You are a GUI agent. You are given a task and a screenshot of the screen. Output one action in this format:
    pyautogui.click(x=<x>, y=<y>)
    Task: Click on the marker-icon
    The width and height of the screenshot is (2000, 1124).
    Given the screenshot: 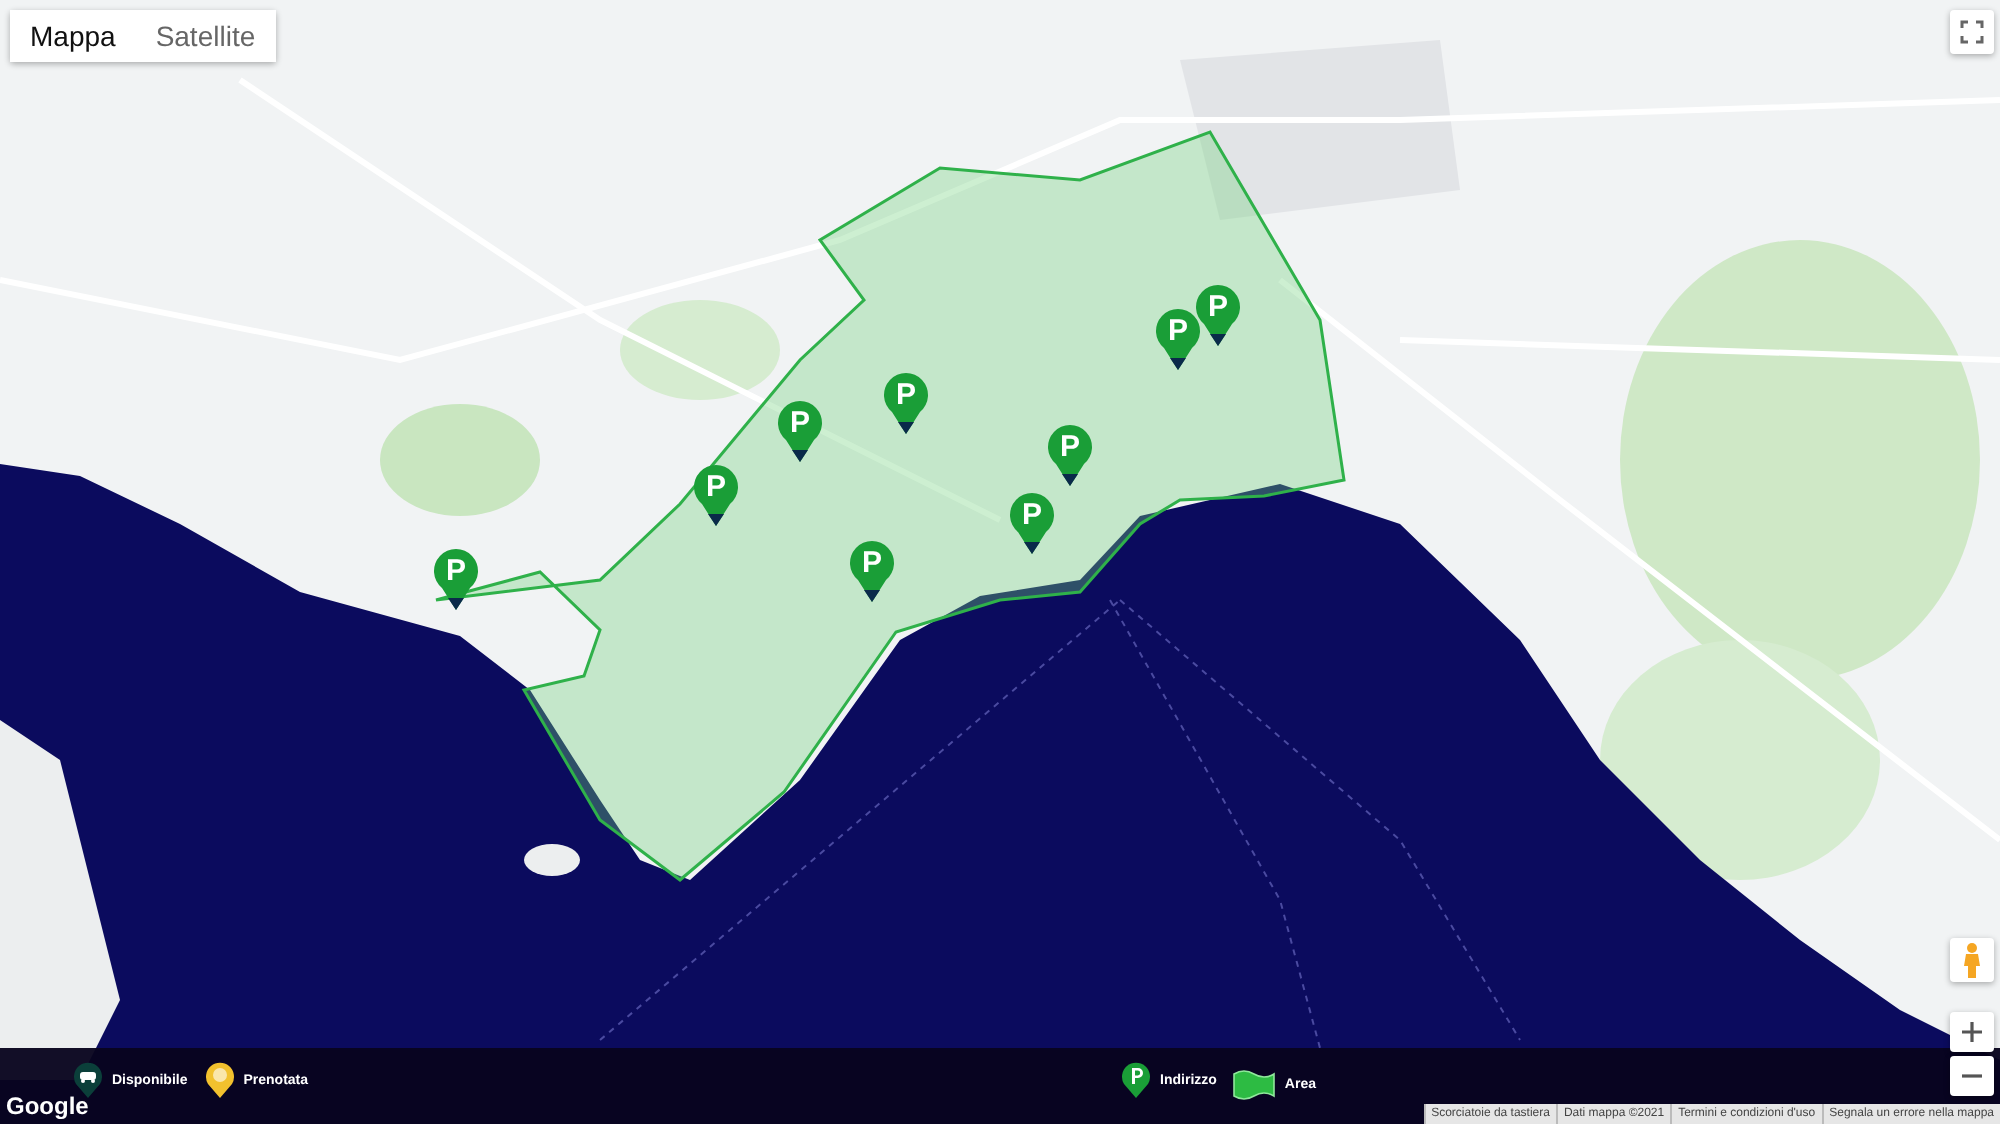 What is the action you would take?
    pyautogui.click(x=219, y=1080)
    